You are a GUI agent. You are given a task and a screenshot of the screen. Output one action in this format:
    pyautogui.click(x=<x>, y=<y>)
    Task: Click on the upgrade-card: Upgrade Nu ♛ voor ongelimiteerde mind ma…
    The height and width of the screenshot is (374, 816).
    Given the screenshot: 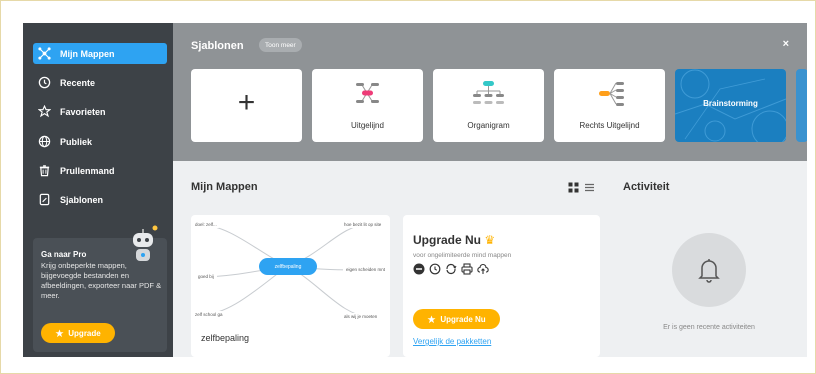 What is the action you would take?
    pyautogui.click(x=501, y=286)
    